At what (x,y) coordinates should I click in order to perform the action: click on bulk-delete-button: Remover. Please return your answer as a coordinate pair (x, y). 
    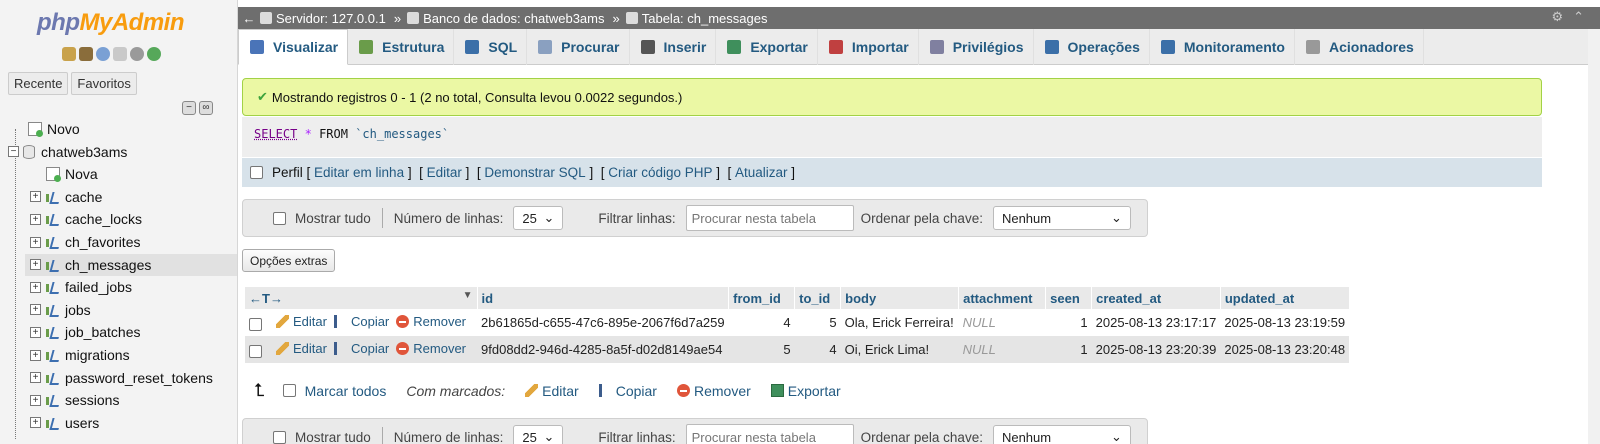
    Looking at the image, I should click on (713, 391).